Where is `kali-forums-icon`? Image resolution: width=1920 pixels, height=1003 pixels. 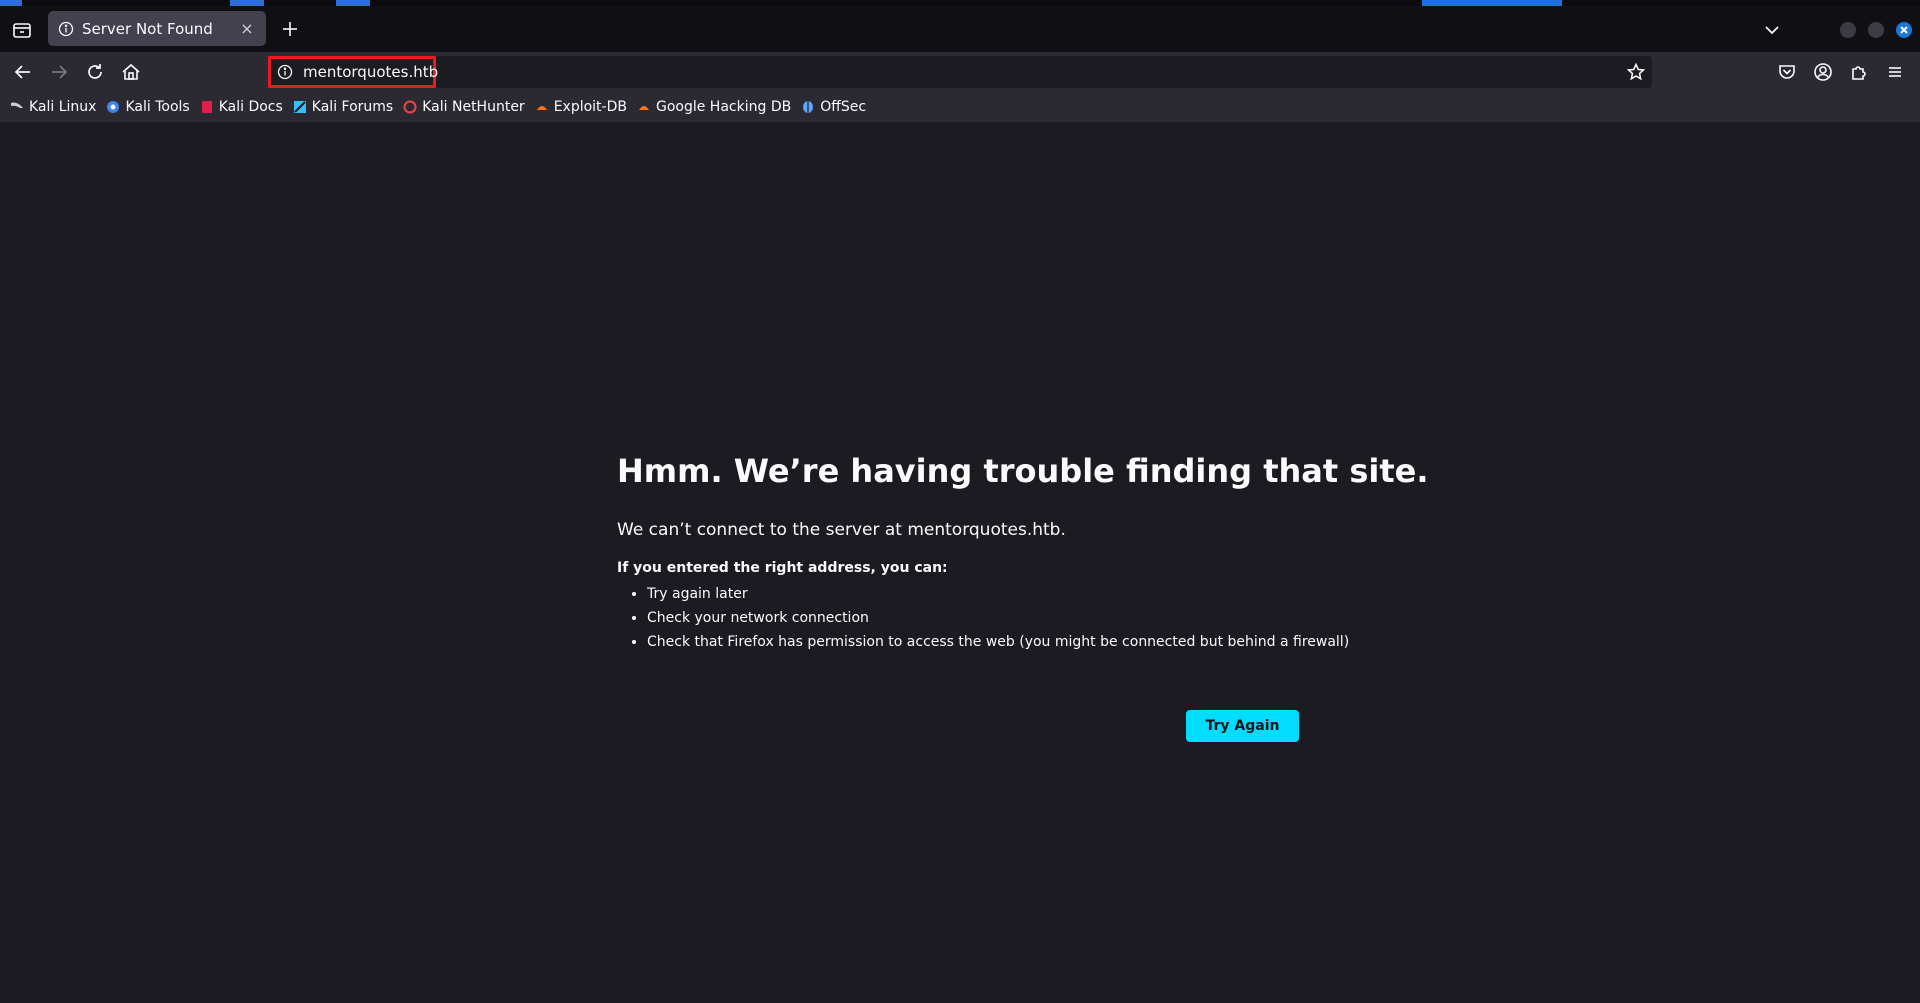
kali-forums-icon is located at coordinates (300, 107).